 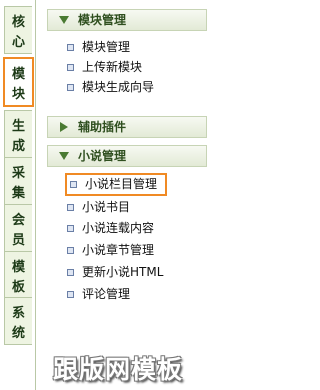 I want to click on menu-item-novel-books: 小说书目, so click(x=97, y=207).